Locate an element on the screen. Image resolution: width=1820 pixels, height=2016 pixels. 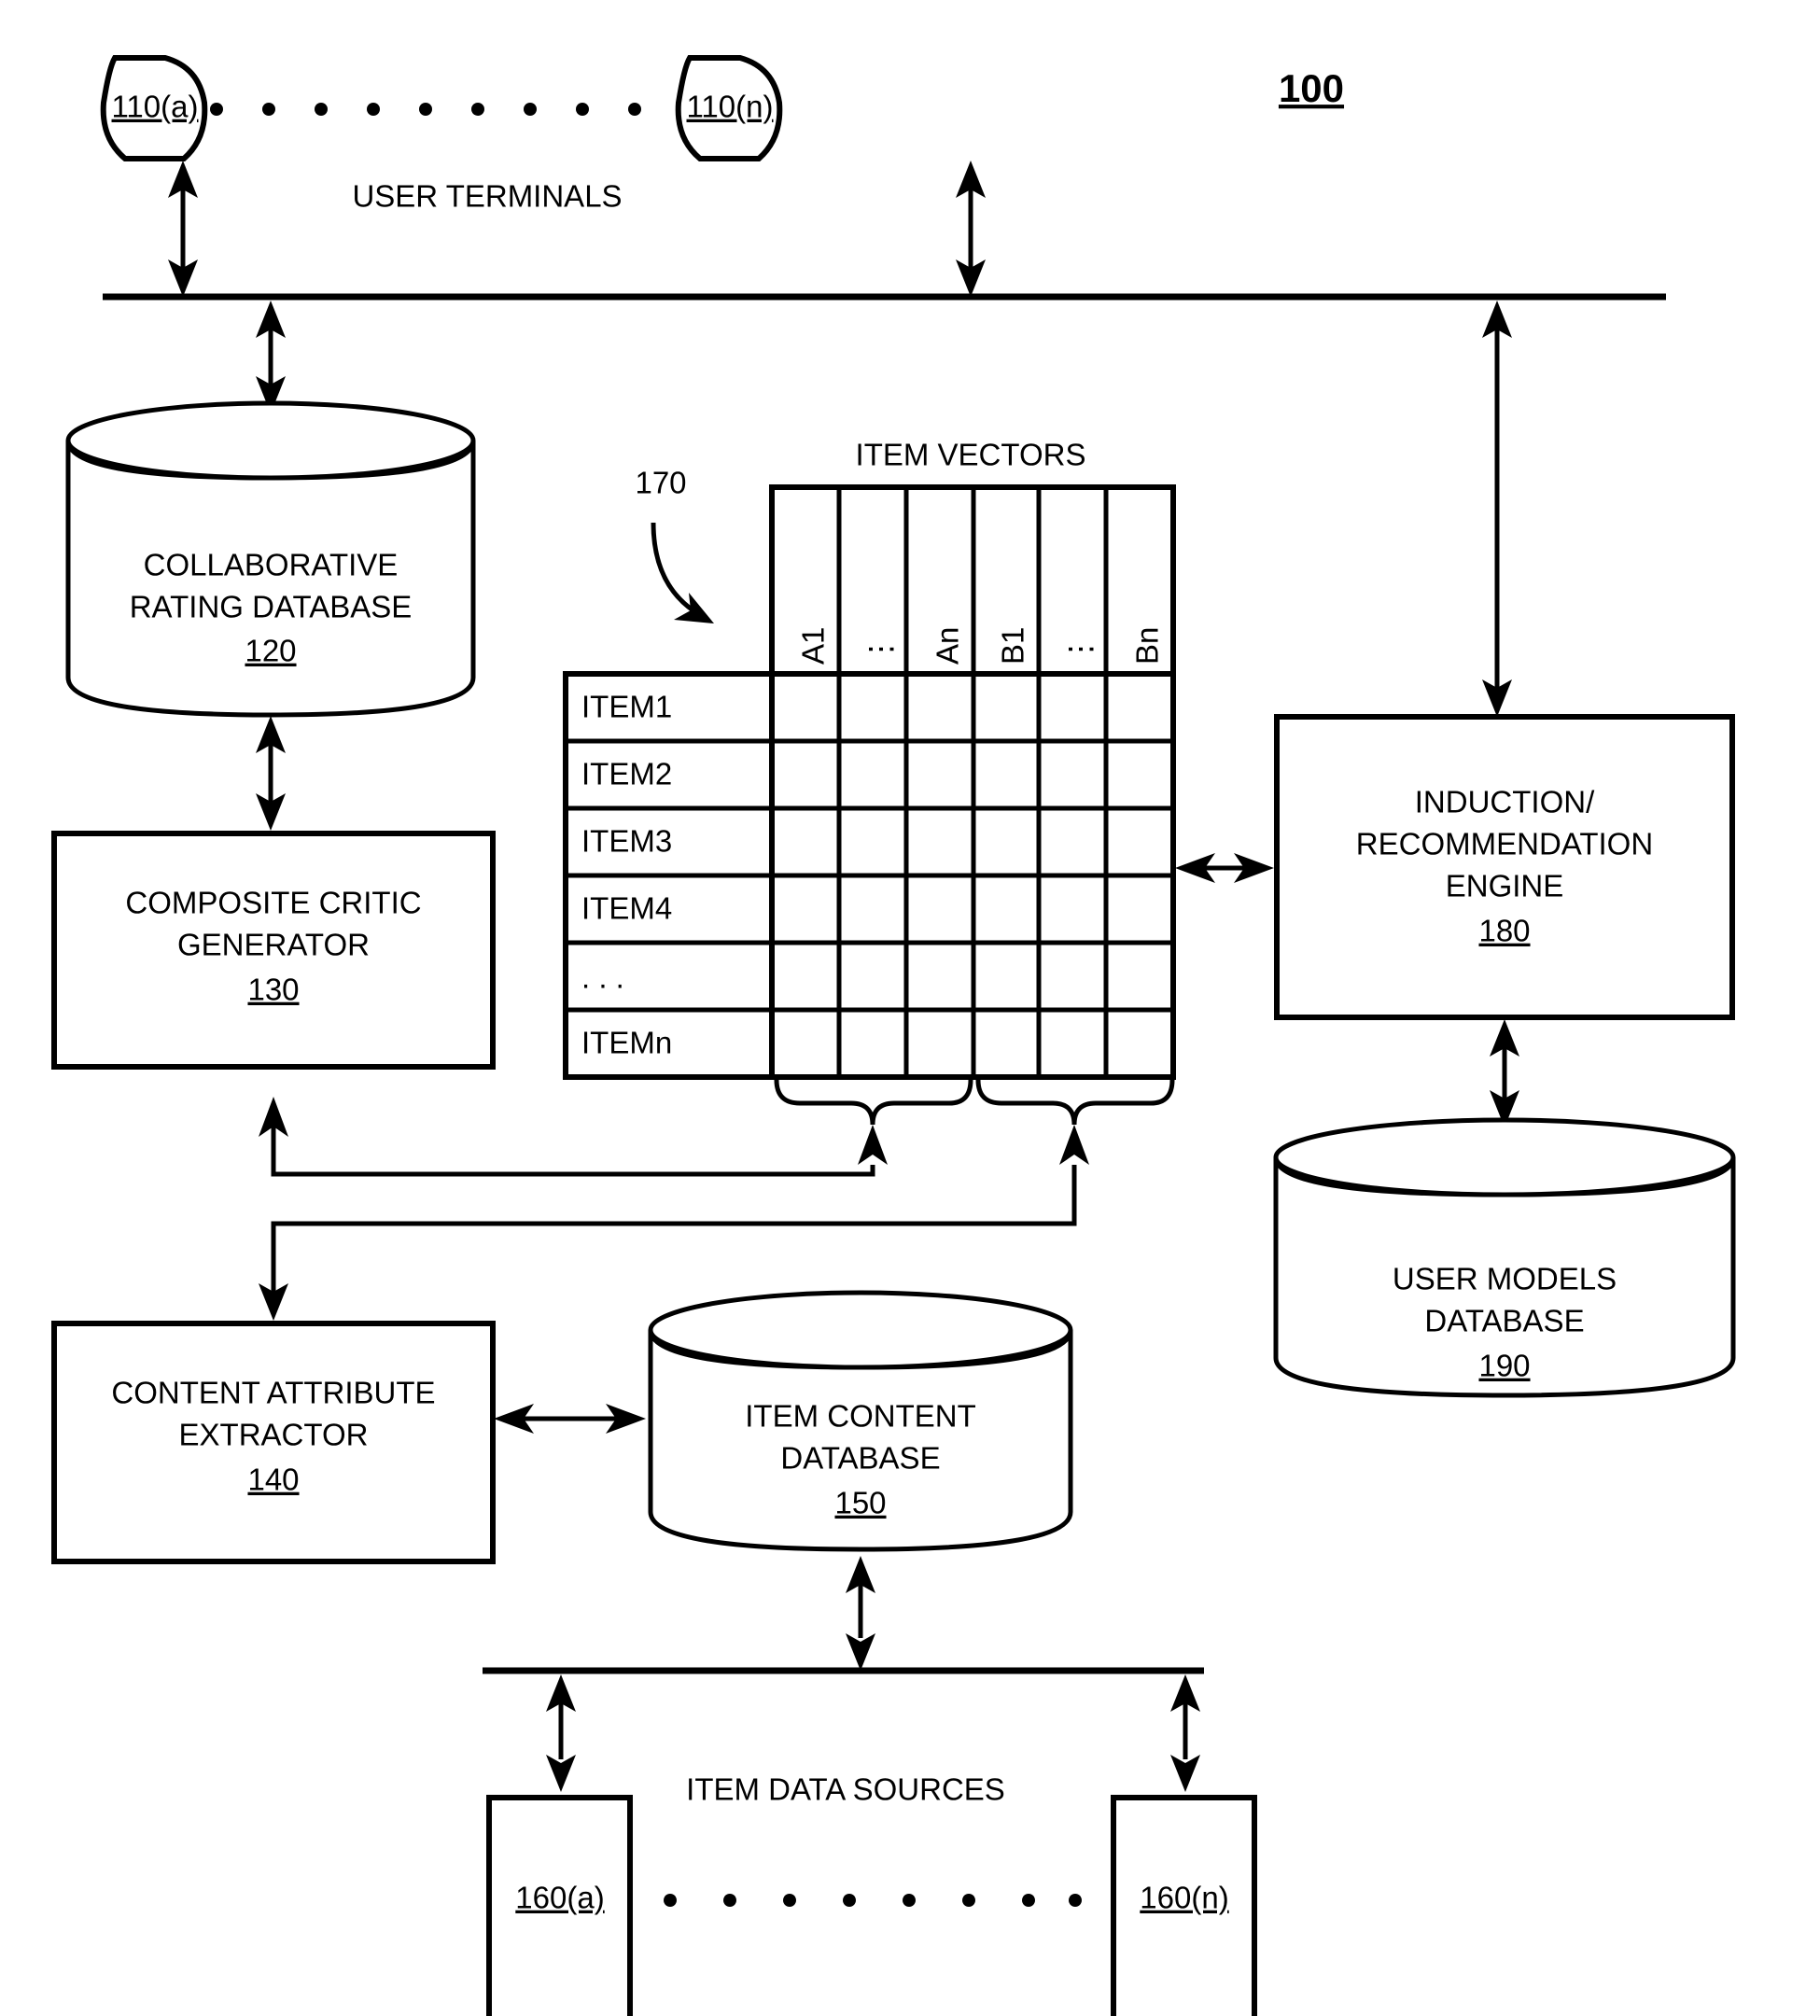
induction-engine-ref: 180 is located at coordinates (1504, 931).